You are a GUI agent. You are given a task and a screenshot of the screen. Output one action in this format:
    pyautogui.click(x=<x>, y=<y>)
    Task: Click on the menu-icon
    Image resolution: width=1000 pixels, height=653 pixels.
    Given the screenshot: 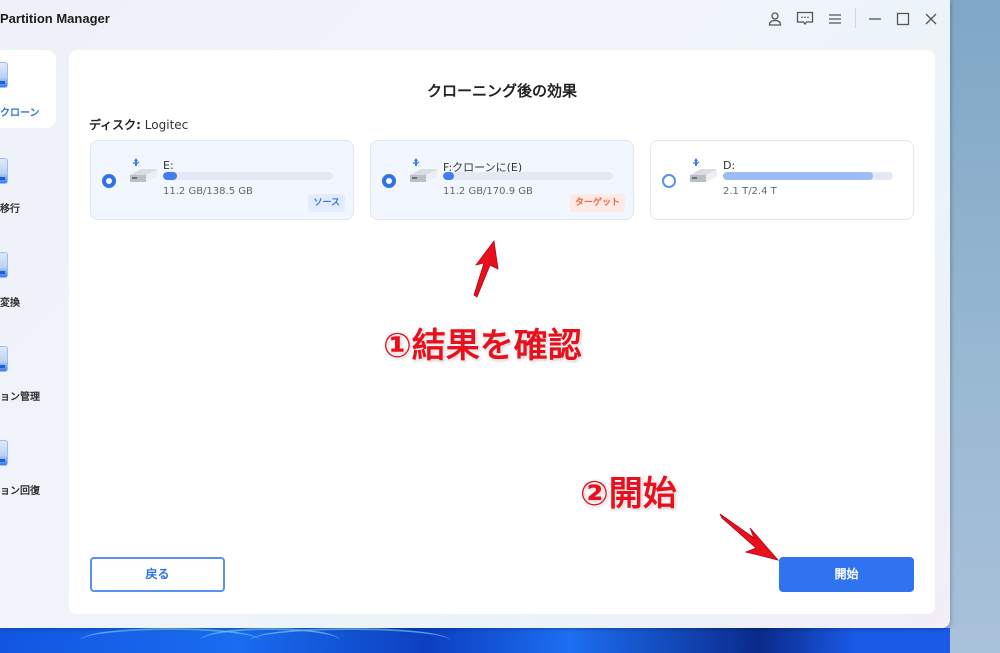 What is the action you would take?
    pyautogui.click(x=835, y=19)
    